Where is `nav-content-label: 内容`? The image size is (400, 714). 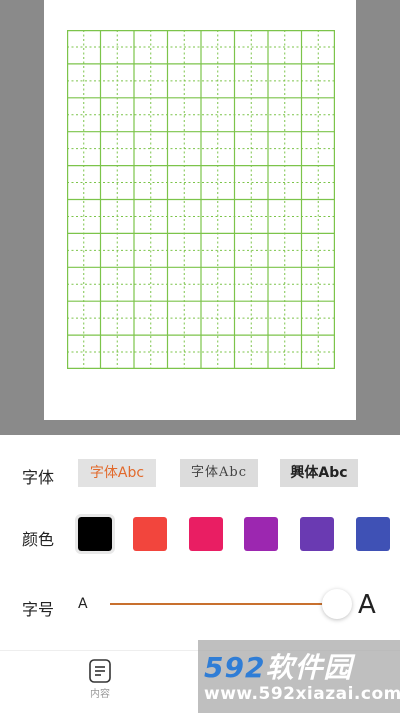 nav-content-label: 内容 is located at coordinates (100, 694).